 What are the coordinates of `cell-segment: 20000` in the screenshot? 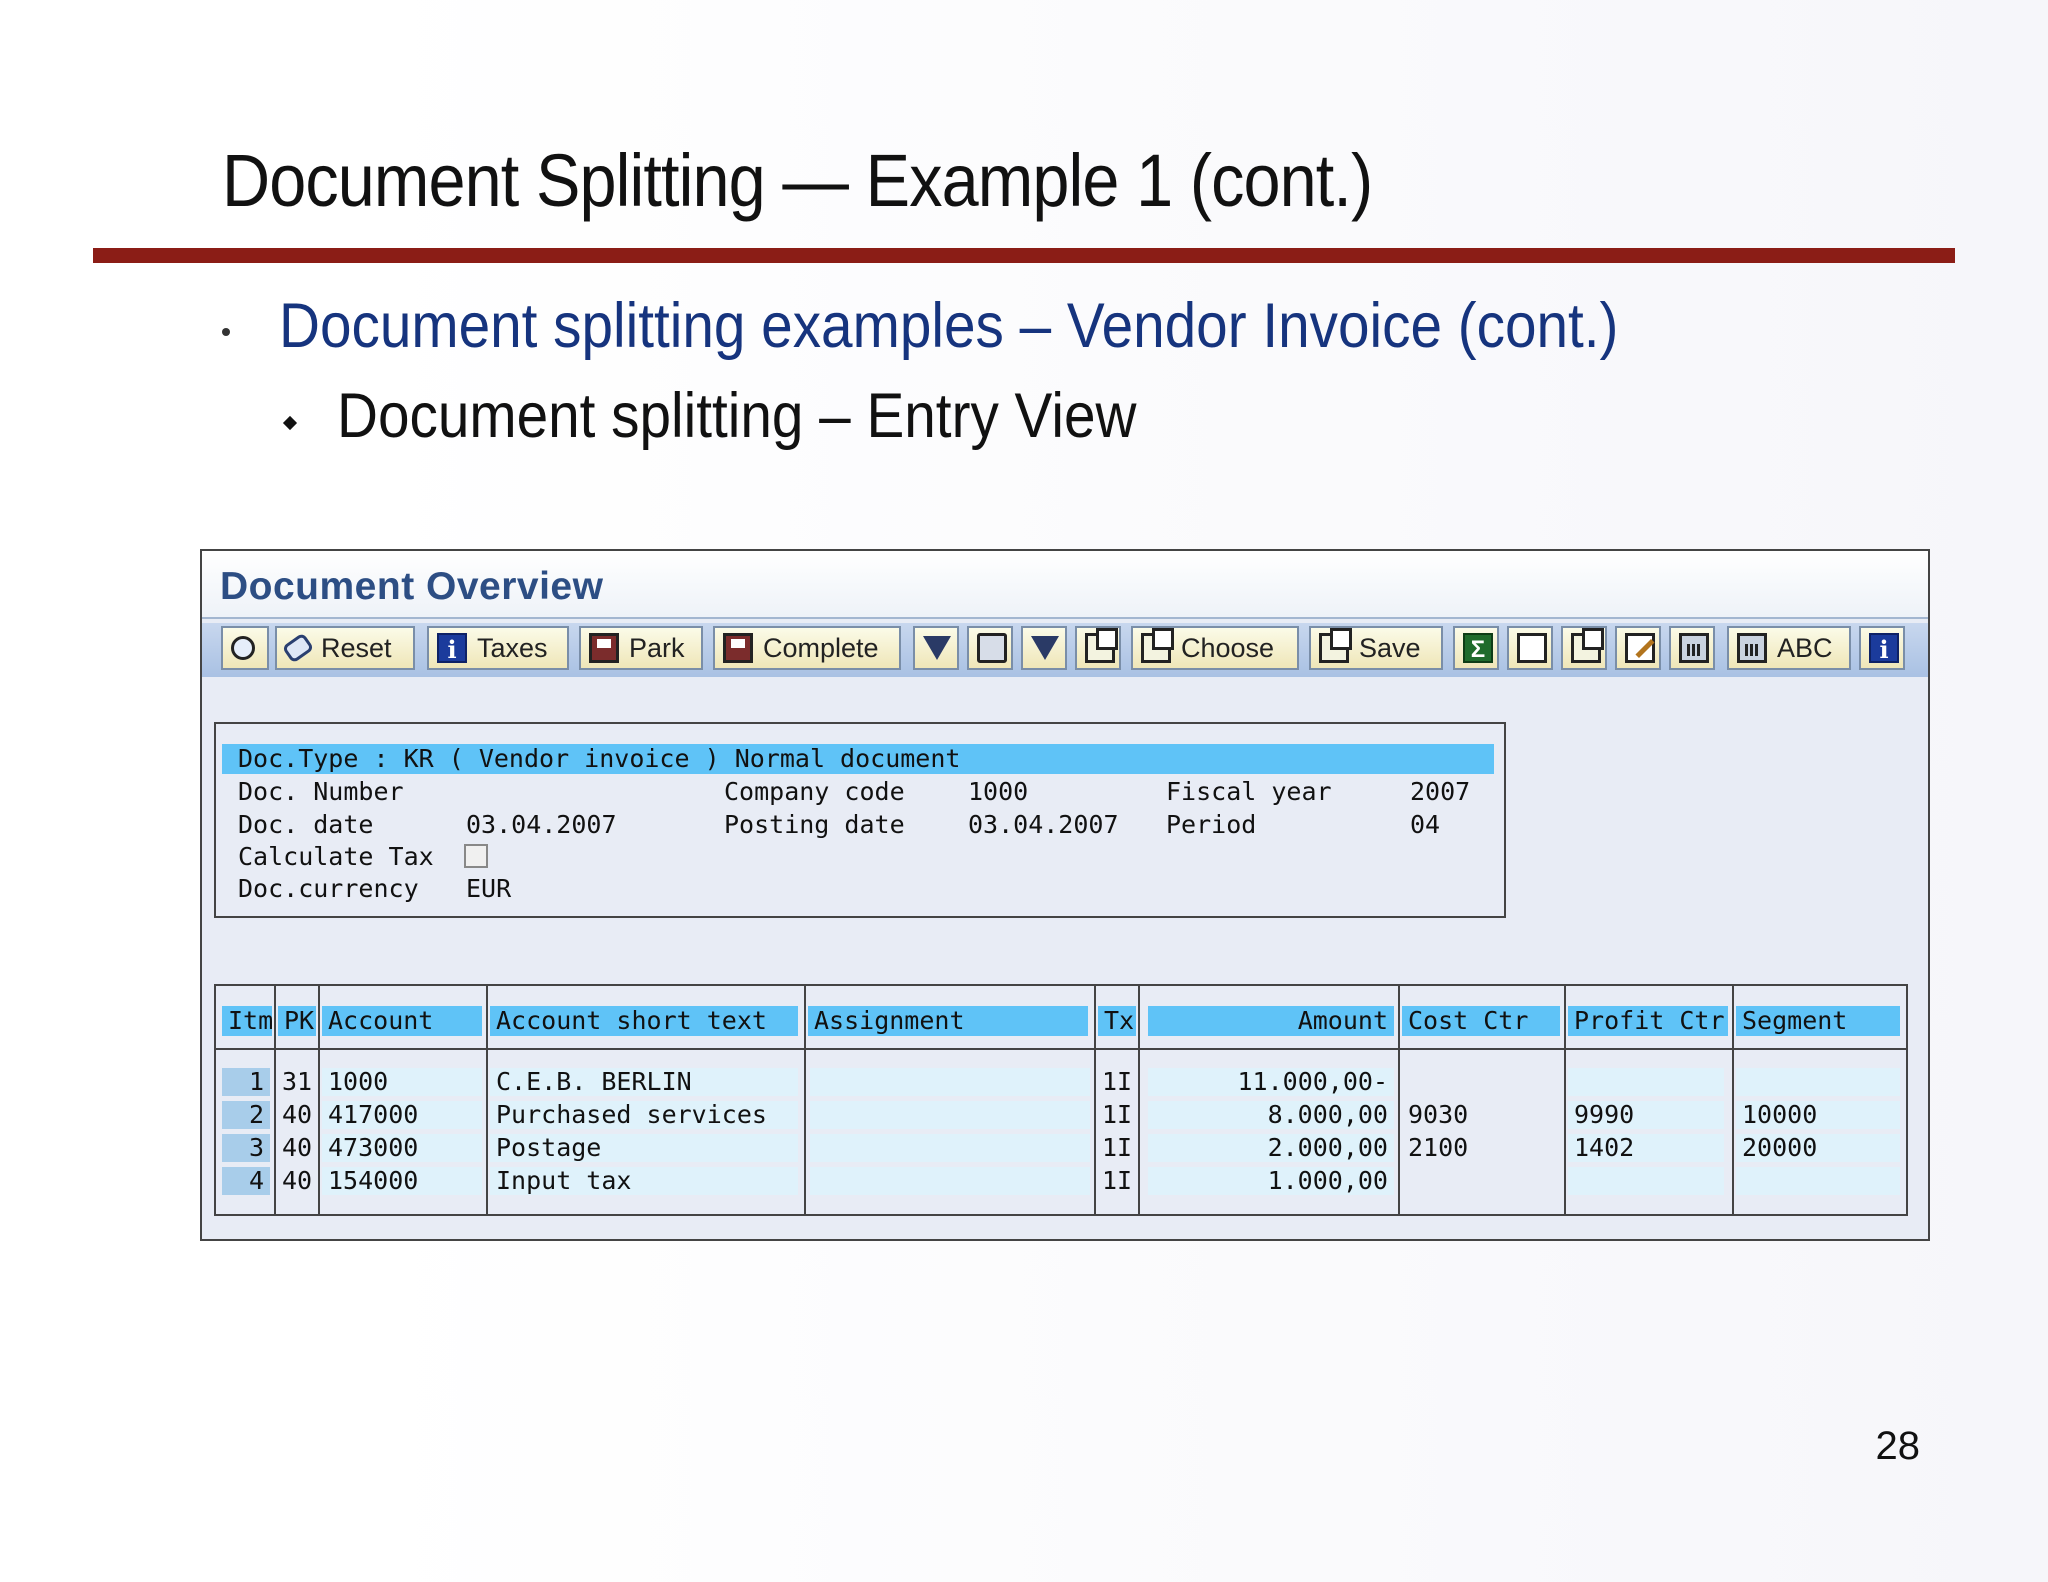 It's located at (1818, 1148).